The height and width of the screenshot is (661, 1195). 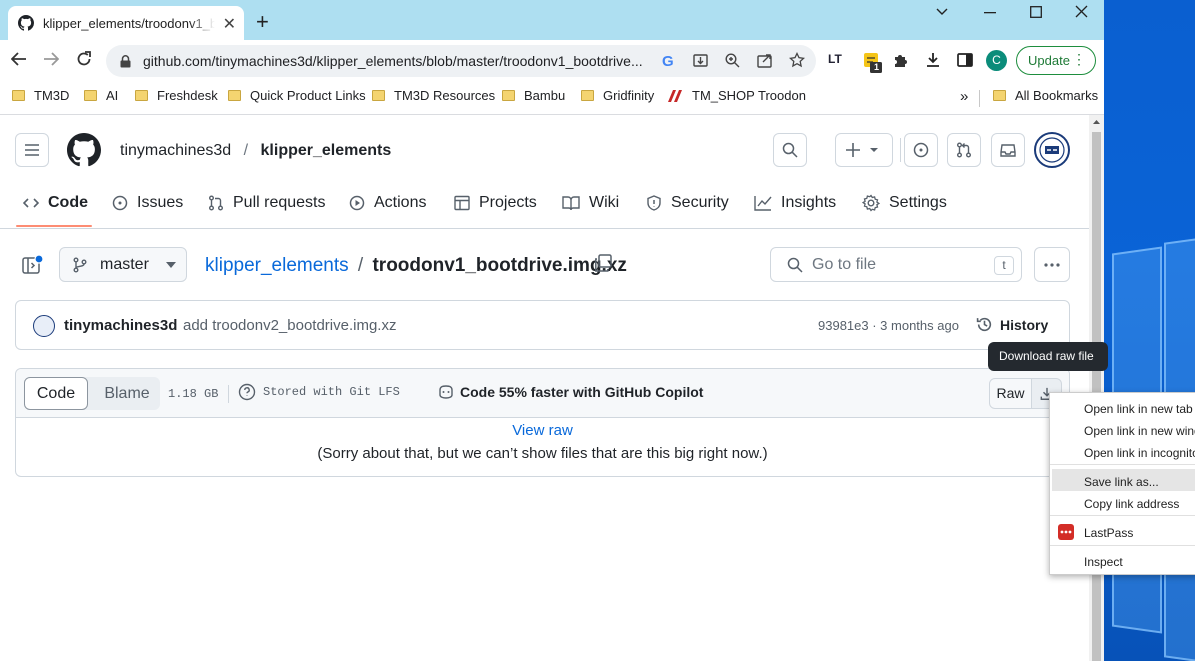 I want to click on install-app-icon, so click(x=700, y=60).